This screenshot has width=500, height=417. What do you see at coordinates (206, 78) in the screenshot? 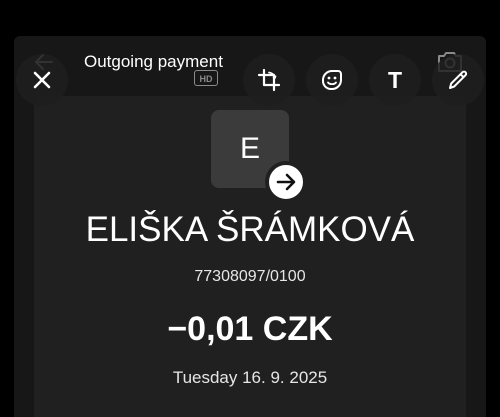
I see `hd-badge: HD` at bounding box center [206, 78].